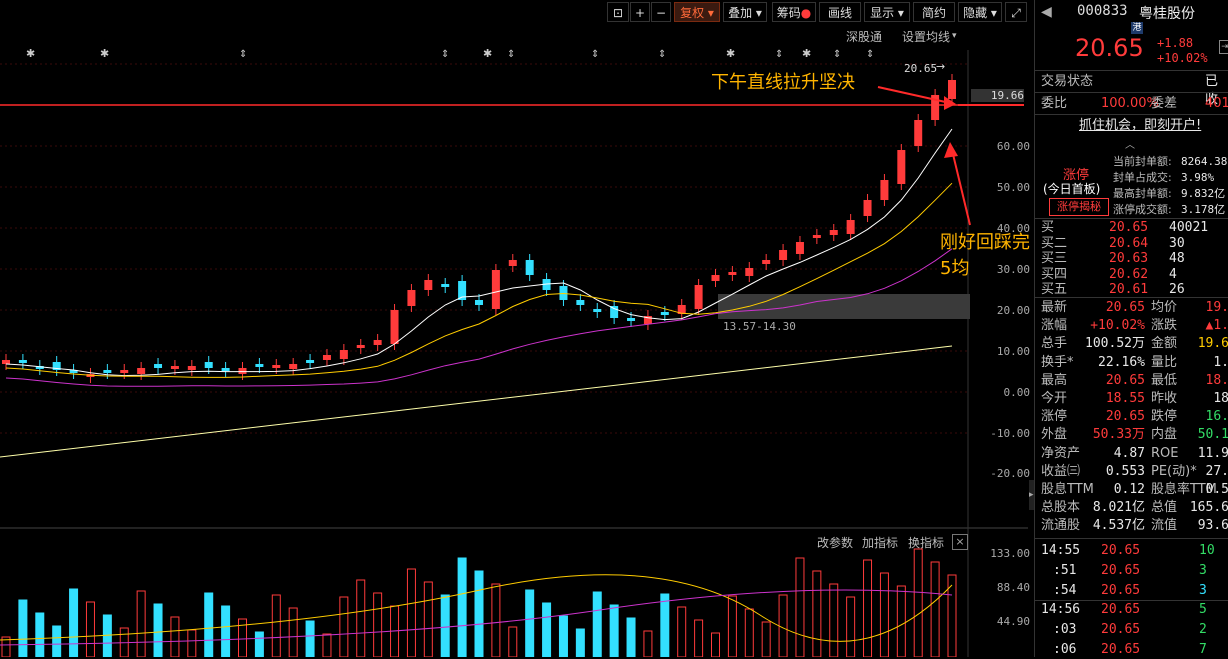 This screenshot has width=1228, height=659. Describe the element at coordinates (926, 36) in the screenshot. I see `ma-settings-link: 设置均线` at that location.